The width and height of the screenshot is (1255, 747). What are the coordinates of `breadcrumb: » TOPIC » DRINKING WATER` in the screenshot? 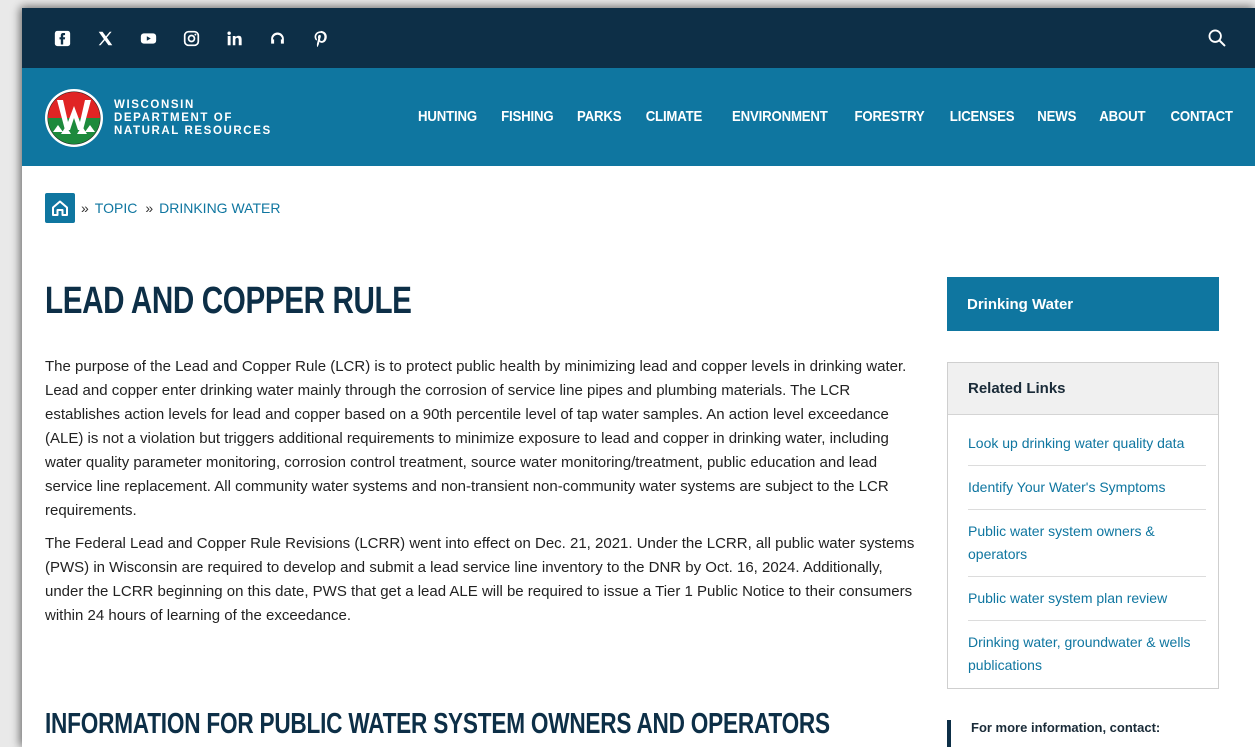 It's located at (166, 208).